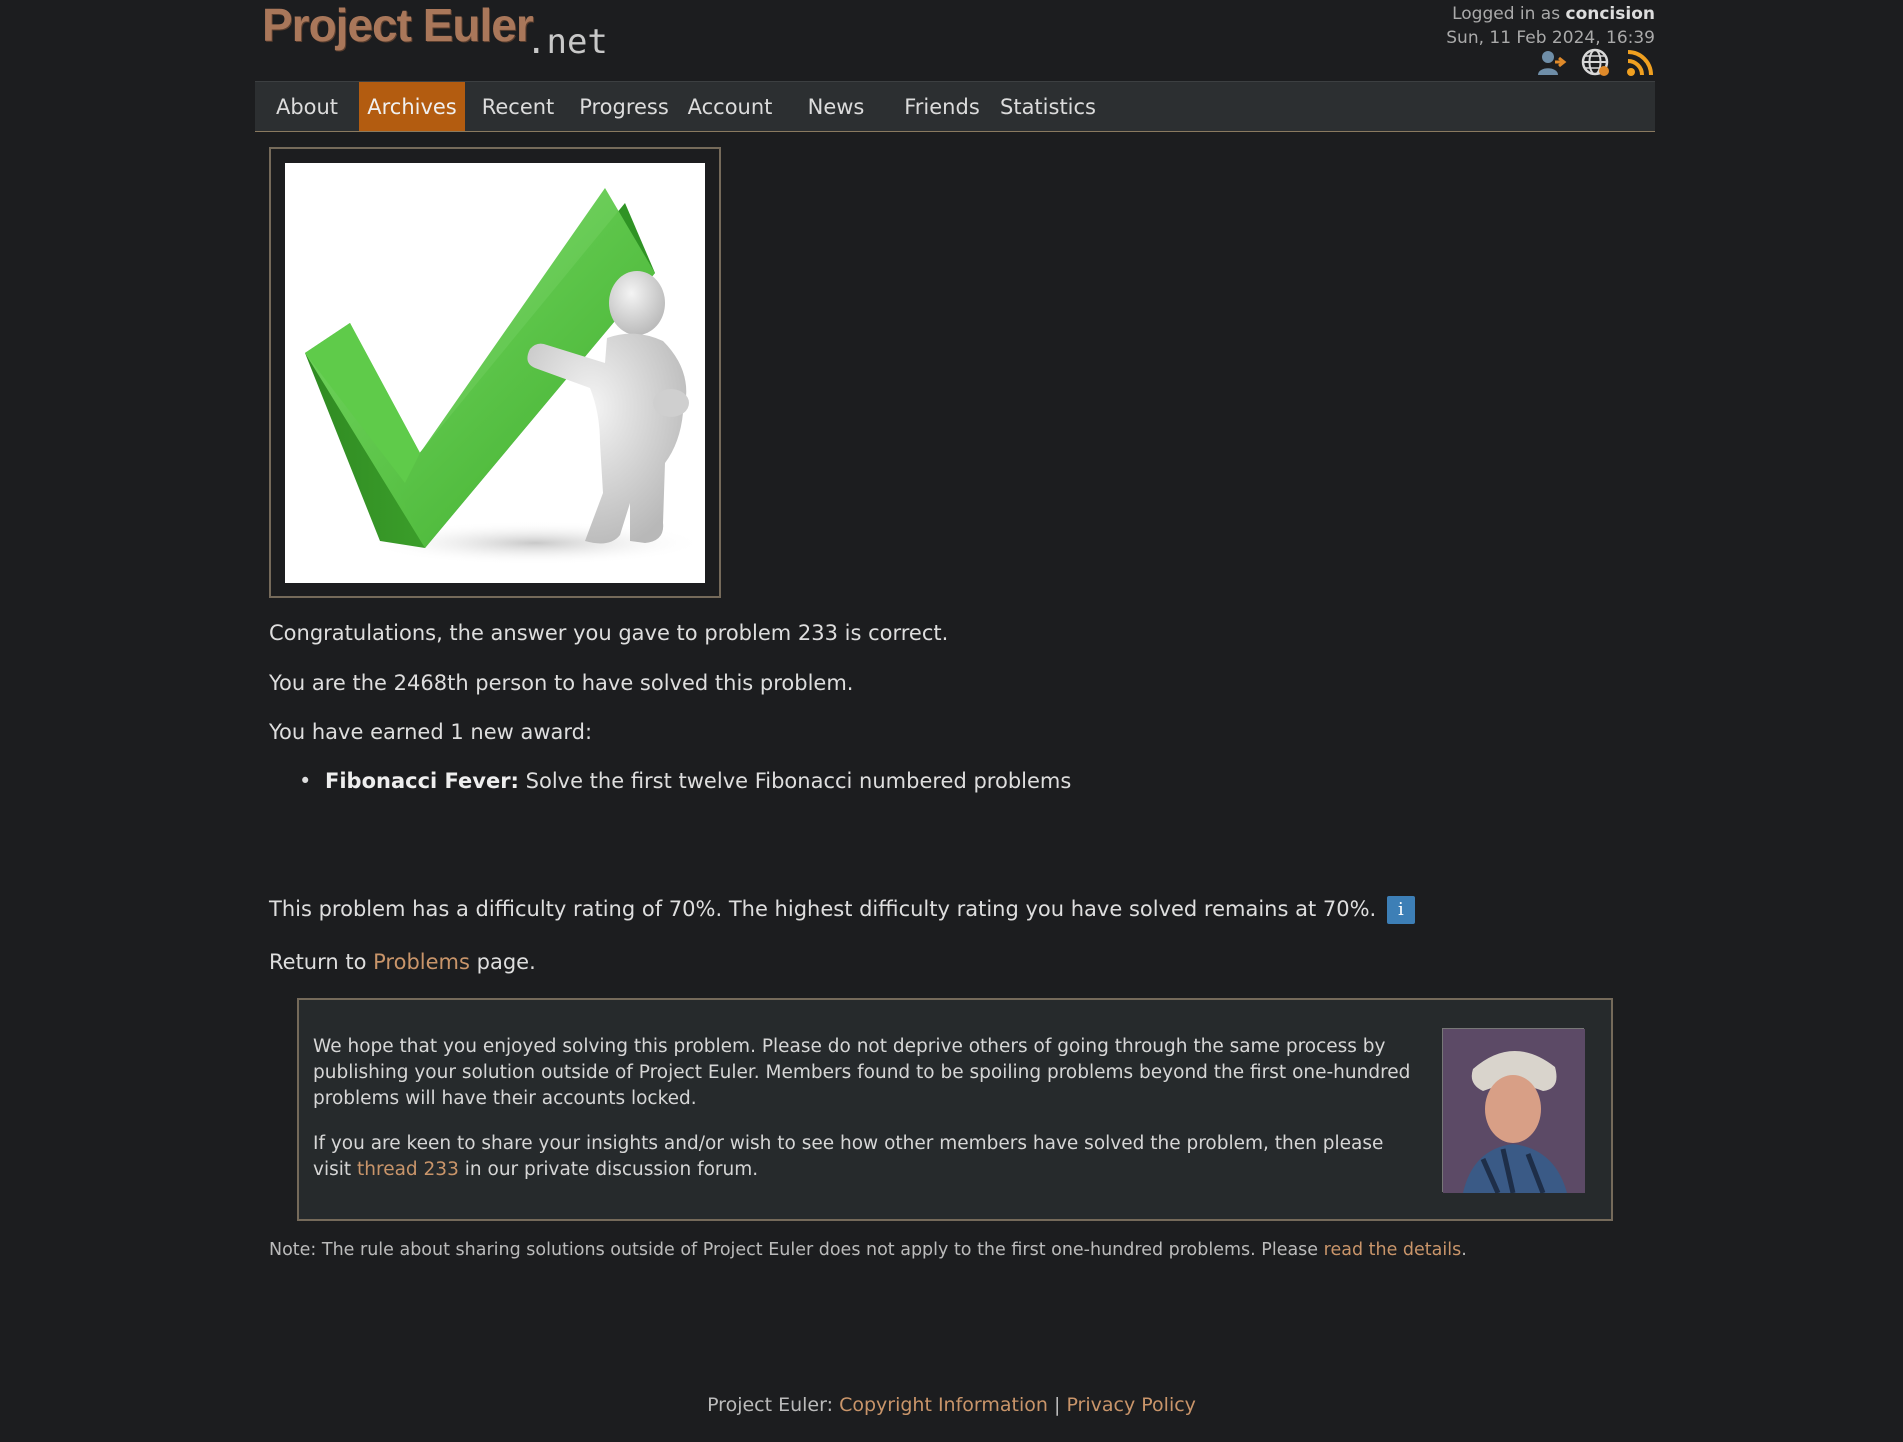 This screenshot has width=1903, height=1442. I want to click on logged-in-line: Logged in as concision, so click(1550, 14).